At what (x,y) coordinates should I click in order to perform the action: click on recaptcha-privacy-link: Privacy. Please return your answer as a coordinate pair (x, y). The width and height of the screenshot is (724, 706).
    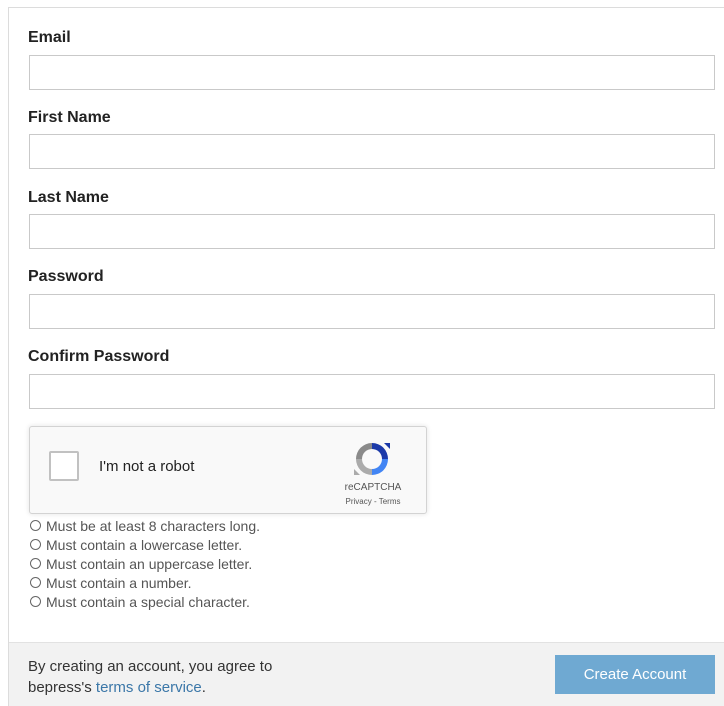
    Looking at the image, I should click on (359, 501).